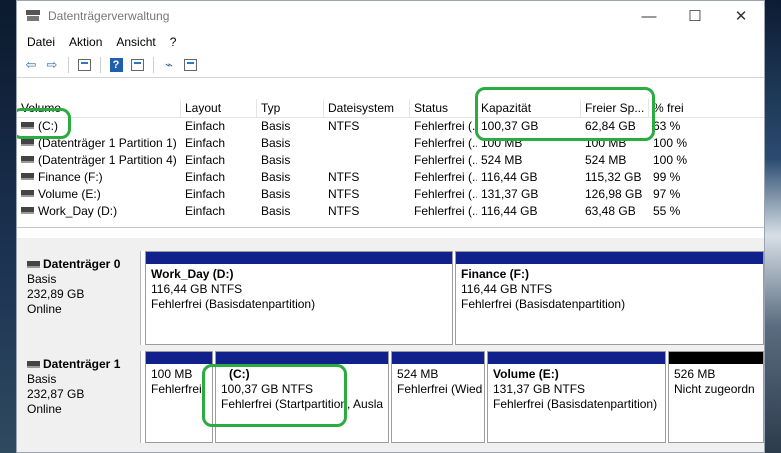  I want to click on disk-info-1: Datenträger 1 Basis 232,87 GB Online, so click(79, 397).